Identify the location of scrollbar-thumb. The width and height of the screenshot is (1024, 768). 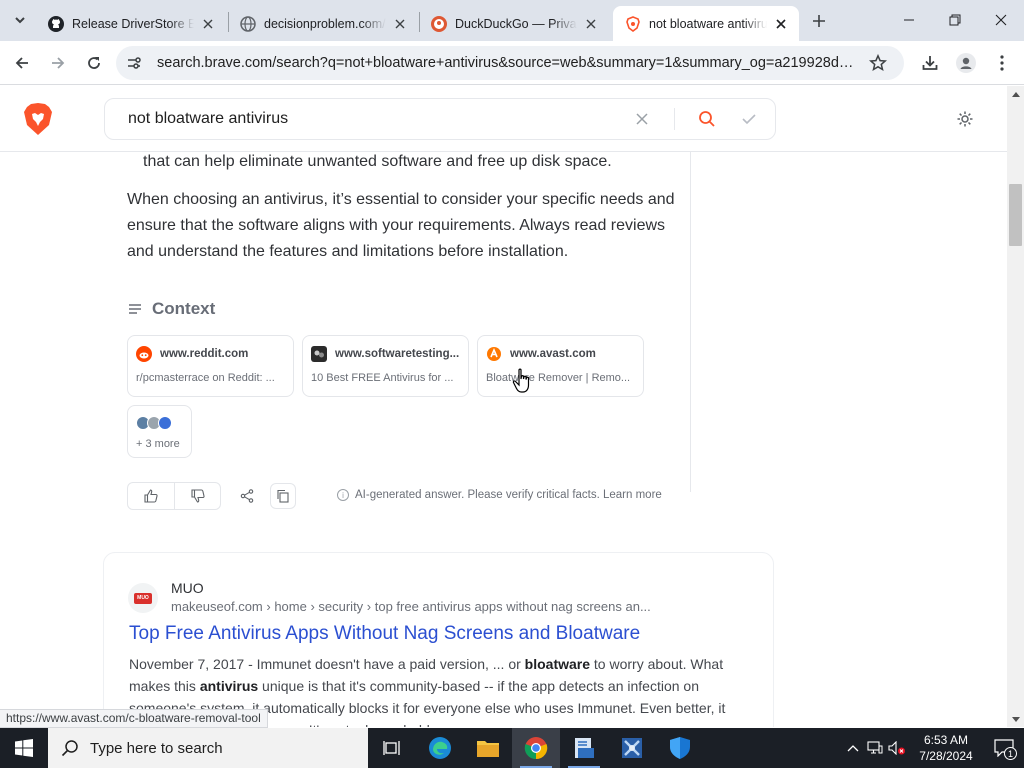
(1015, 215).